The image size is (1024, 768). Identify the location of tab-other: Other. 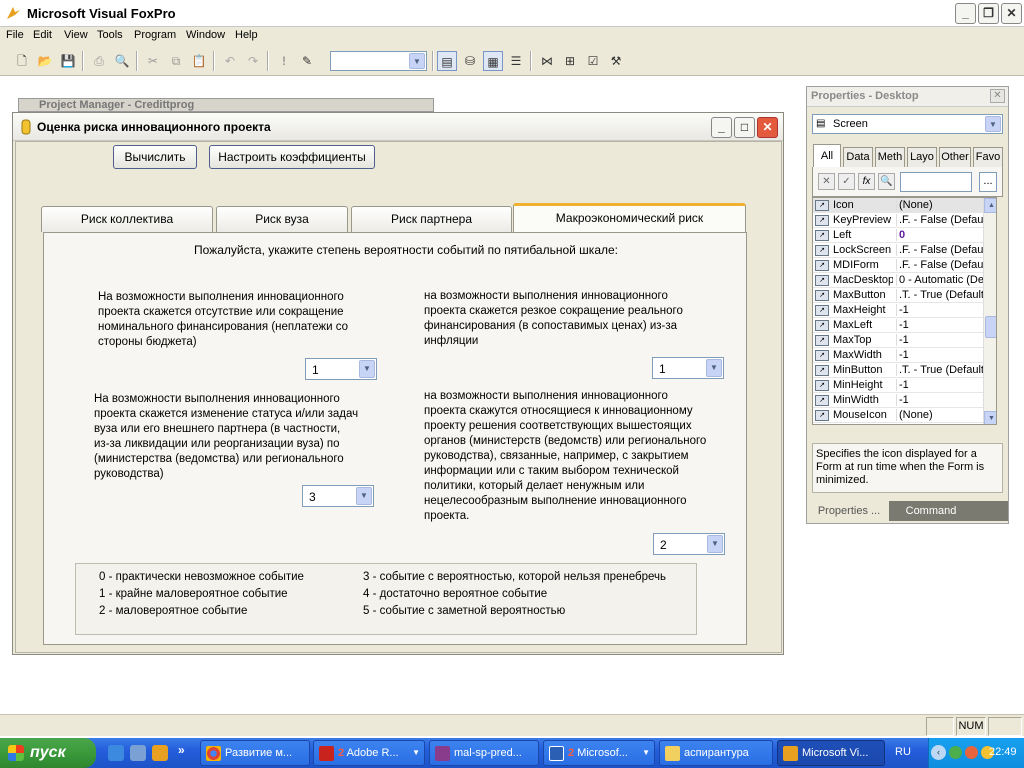
(955, 157).